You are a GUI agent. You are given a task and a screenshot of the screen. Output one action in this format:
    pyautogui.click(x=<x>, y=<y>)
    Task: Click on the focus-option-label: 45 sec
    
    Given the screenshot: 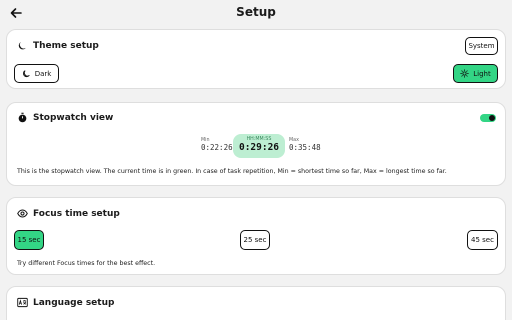 What is the action you would take?
    pyautogui.click(x=482, y=240)
    